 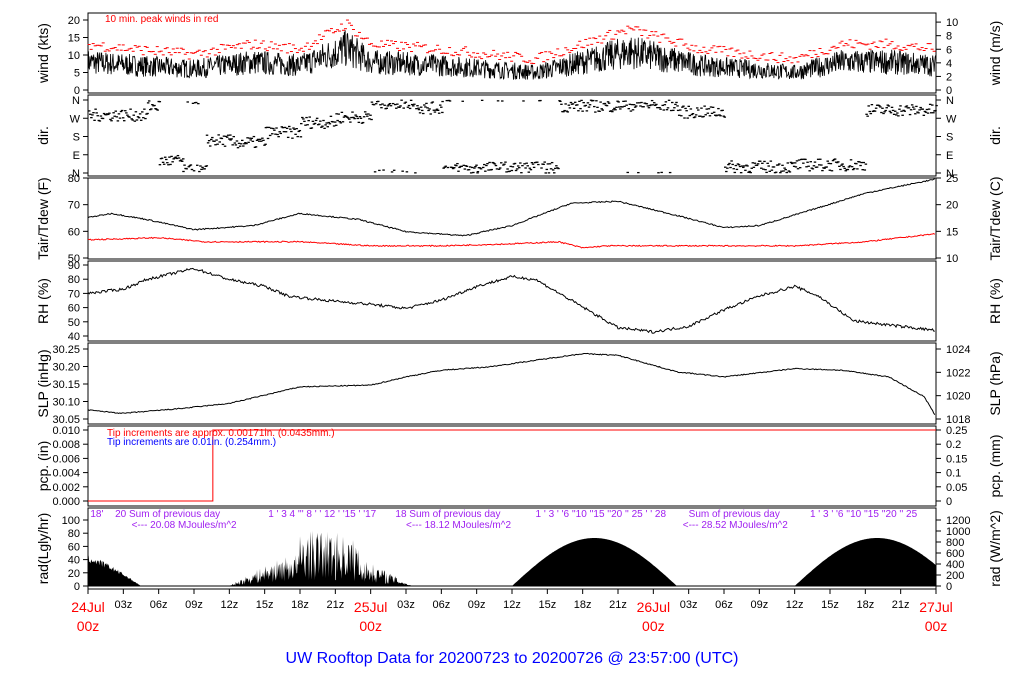 What do you see at coordinates (66, 368) in the screenshot?
I see `y-tick-label: 30.20` at bounding box center [66, 368].